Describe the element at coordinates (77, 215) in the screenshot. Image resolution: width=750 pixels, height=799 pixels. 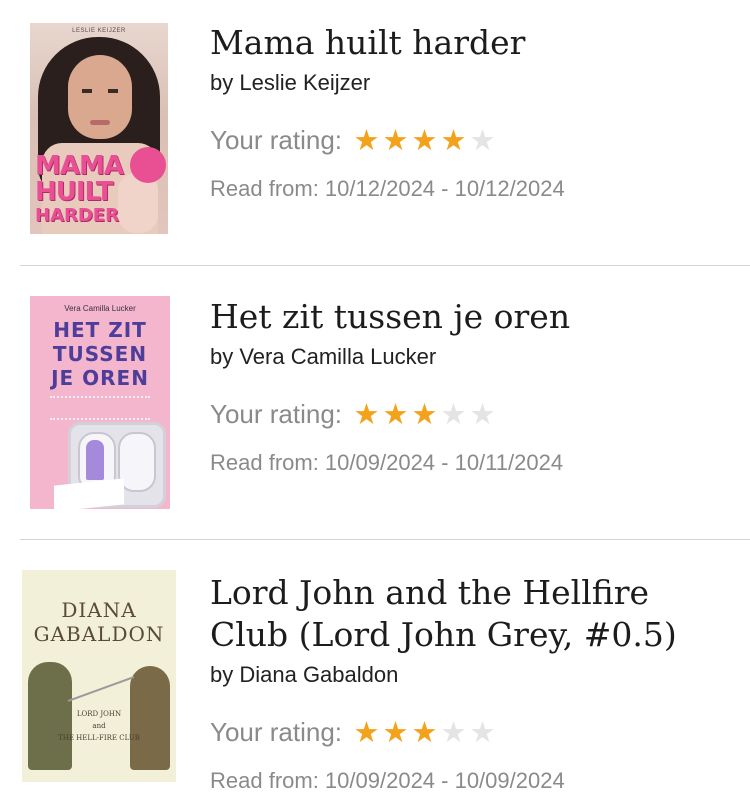
I see `cover-title-word: HARDER` at that location.